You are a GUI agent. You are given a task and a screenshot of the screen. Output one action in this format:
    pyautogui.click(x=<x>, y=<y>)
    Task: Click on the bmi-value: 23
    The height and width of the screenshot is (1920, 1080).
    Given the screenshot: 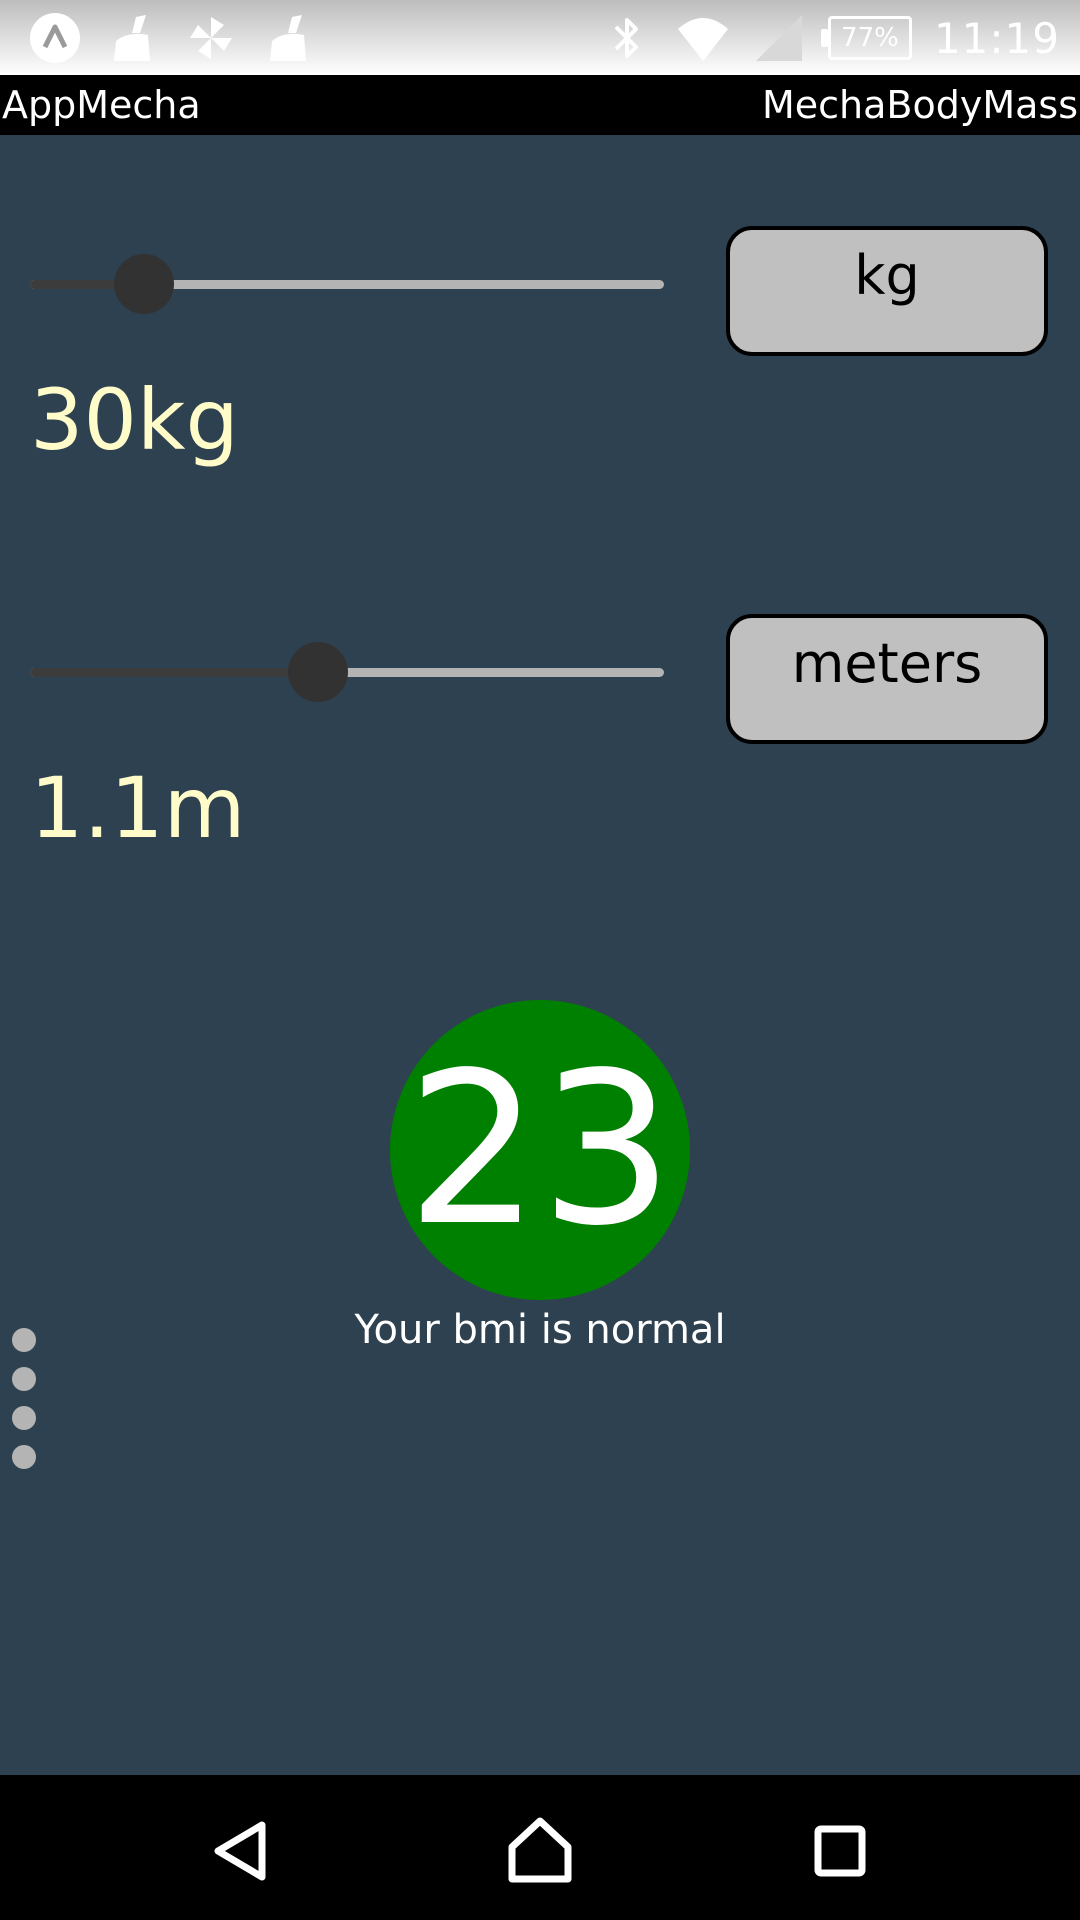 What is the action you would take?
    pyautogui.click(x=540, y=1149)
    